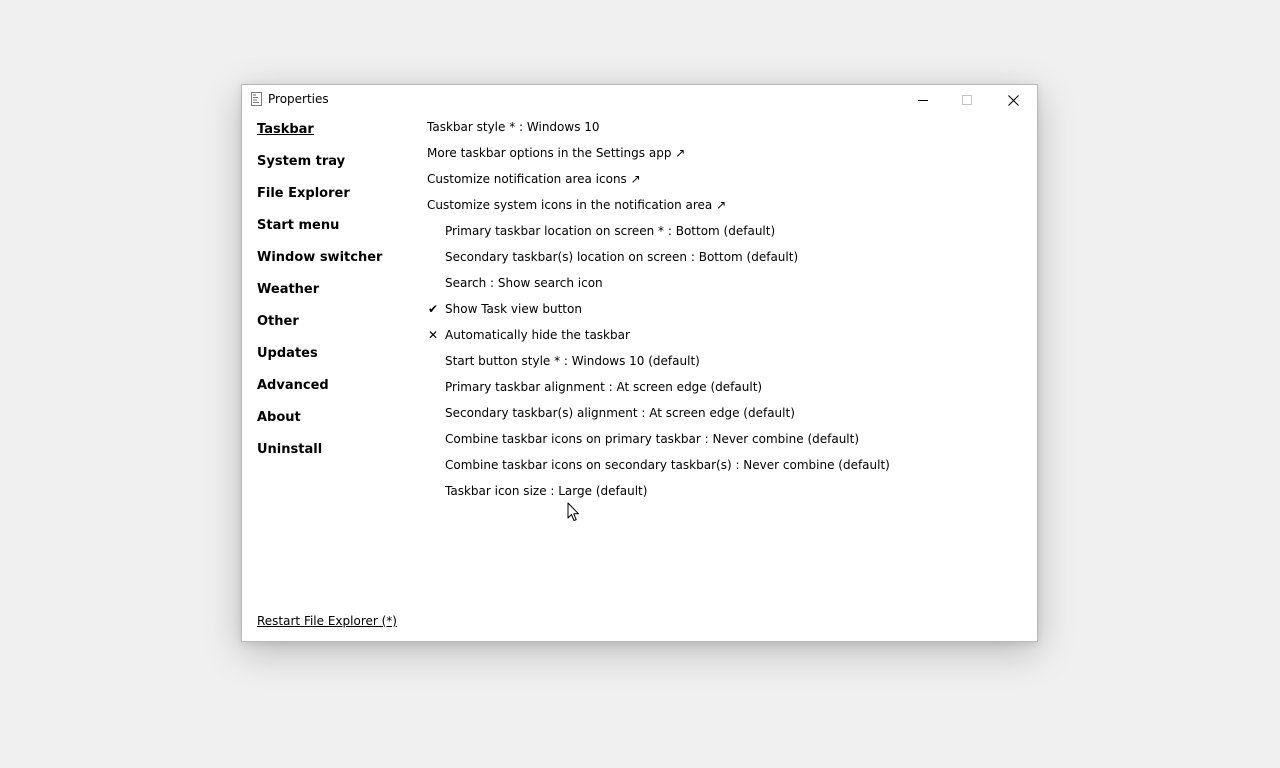 The height and width of the screenshot is (768, 1280). I want to click on minimize-button, so click(923, 100).